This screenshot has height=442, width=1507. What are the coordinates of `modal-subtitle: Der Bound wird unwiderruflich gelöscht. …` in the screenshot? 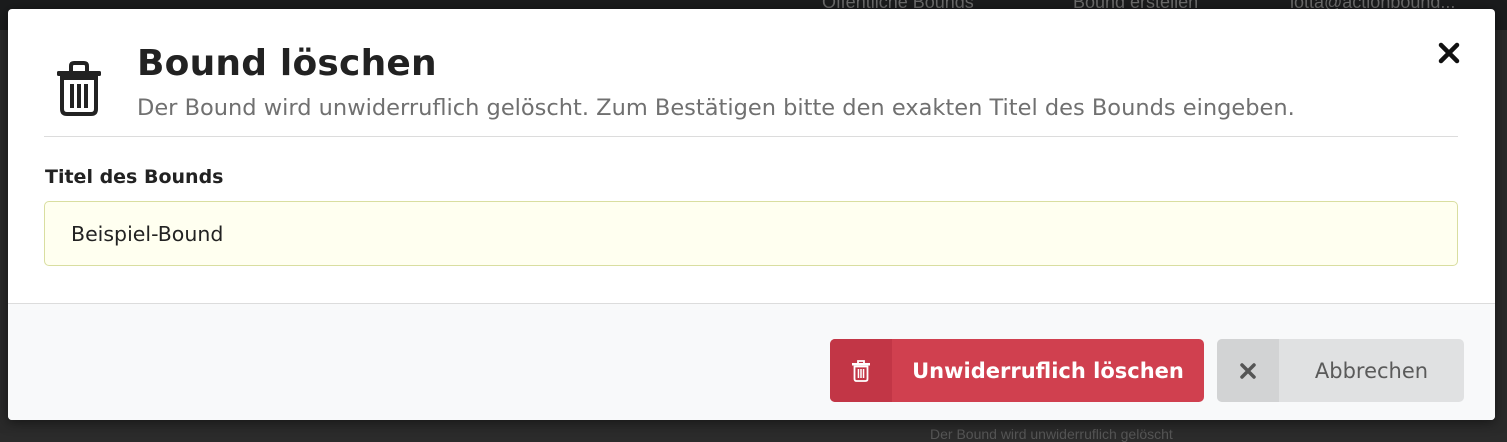 It's located at (716, 108).